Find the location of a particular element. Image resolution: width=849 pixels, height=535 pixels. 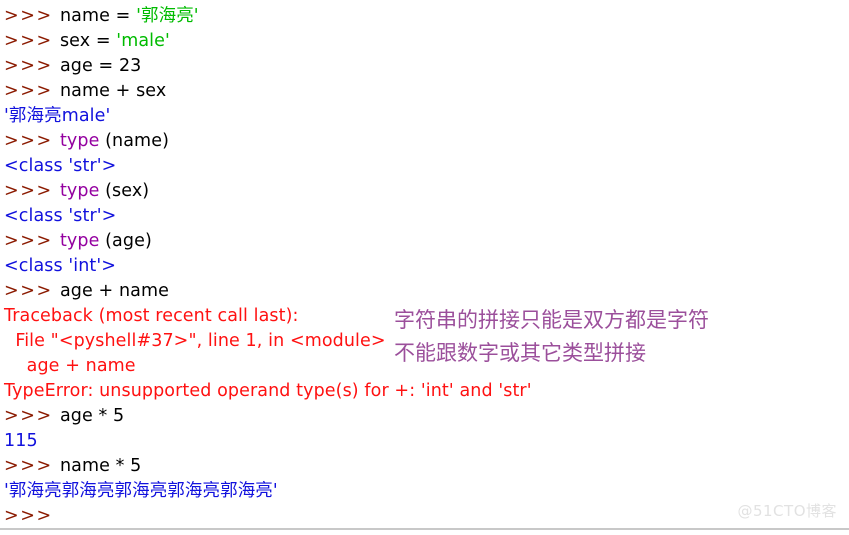

shell-token-str: 'male' is located at coordinates (143, 41).